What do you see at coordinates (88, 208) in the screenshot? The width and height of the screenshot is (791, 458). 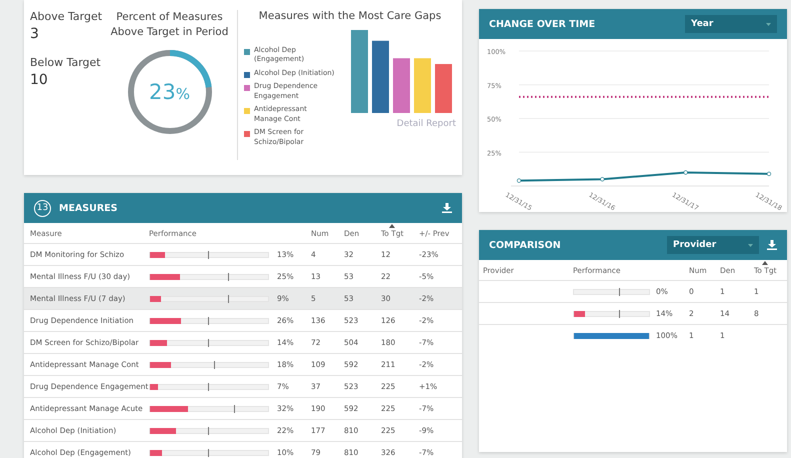 I see `panel-title: MEASURES` at bounding box center [88, 208].